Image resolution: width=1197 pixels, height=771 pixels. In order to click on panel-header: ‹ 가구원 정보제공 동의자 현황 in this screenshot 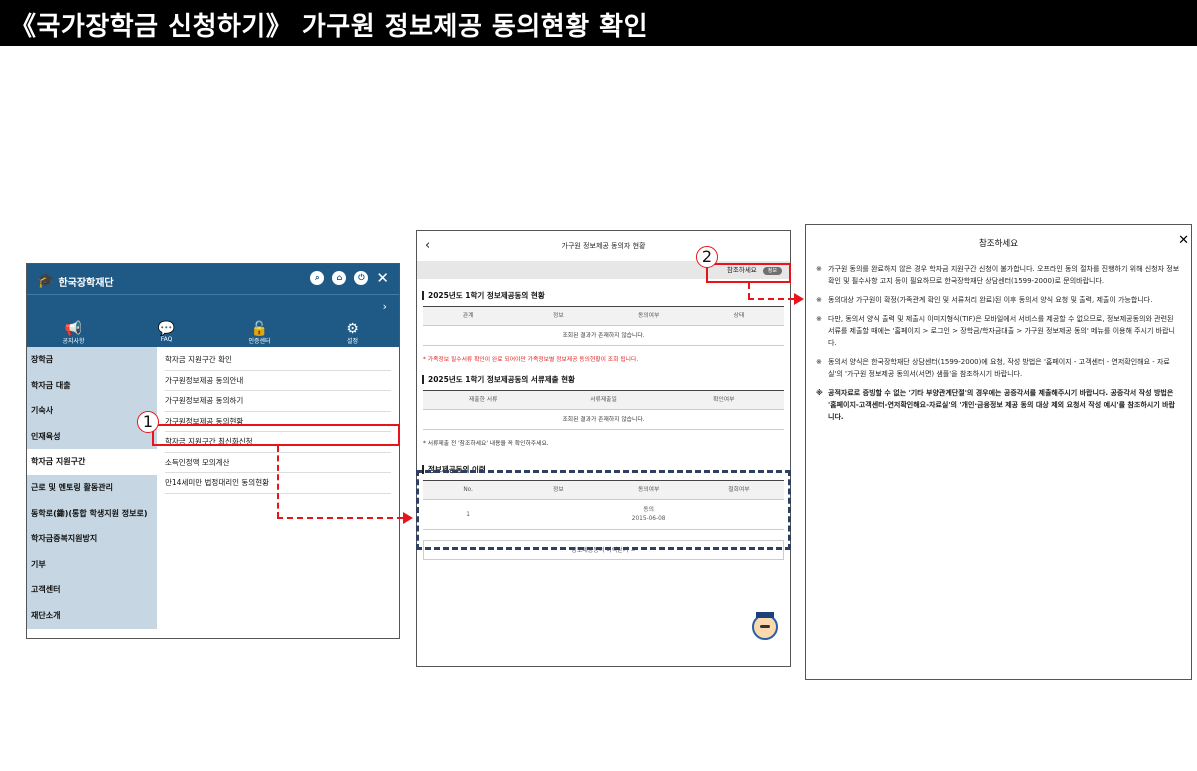, I will do `click(603, 246)`.